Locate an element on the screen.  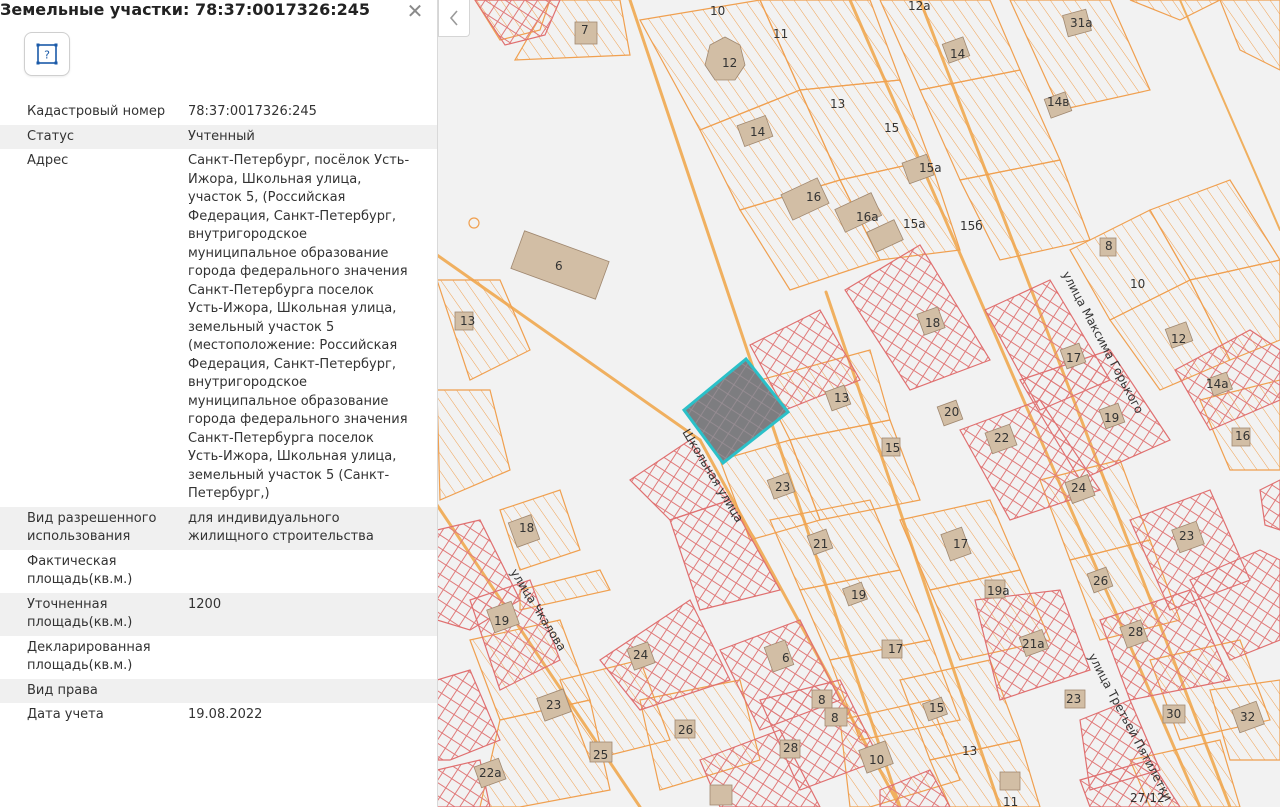
close-icon: ✕ is located at coordinates (415, 11).